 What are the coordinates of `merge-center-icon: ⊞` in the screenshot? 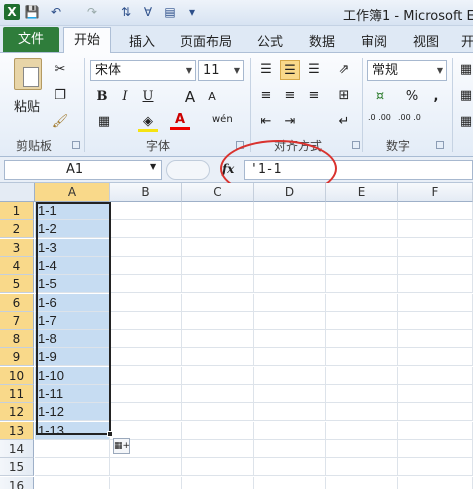 It's located at (344, 96).